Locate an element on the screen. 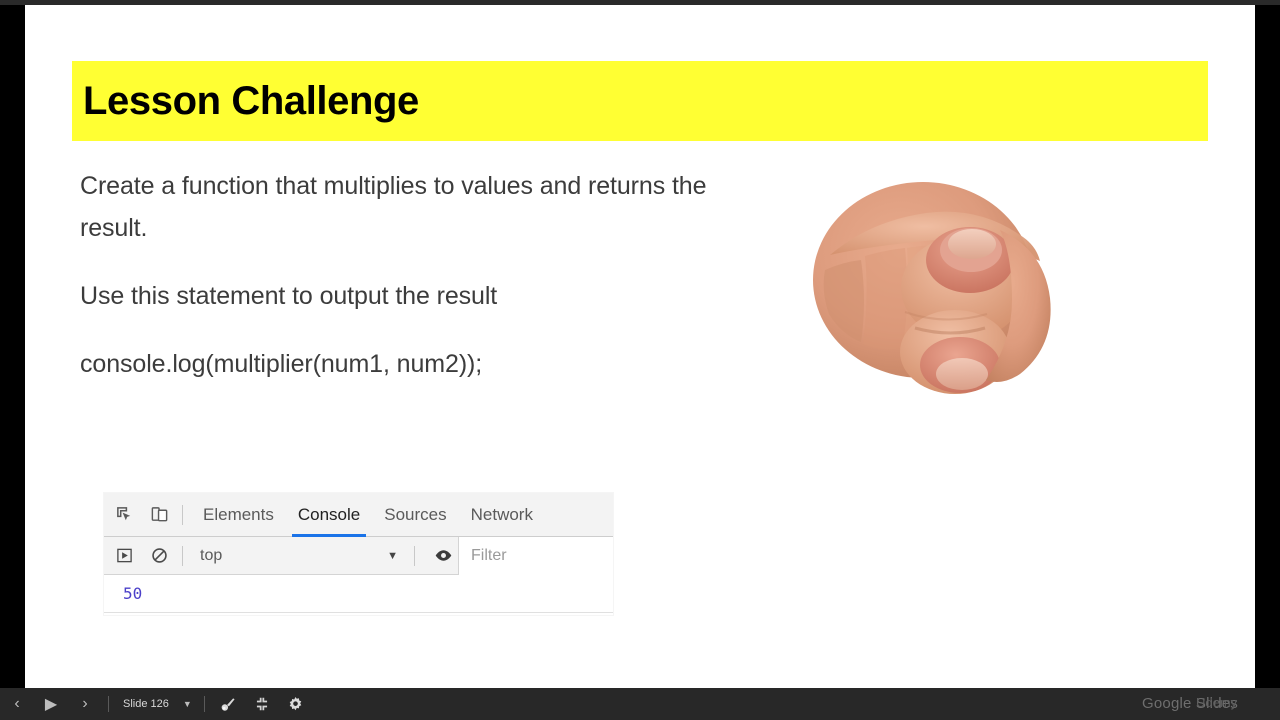  console-empty-area is located at coordinates (358, 614).